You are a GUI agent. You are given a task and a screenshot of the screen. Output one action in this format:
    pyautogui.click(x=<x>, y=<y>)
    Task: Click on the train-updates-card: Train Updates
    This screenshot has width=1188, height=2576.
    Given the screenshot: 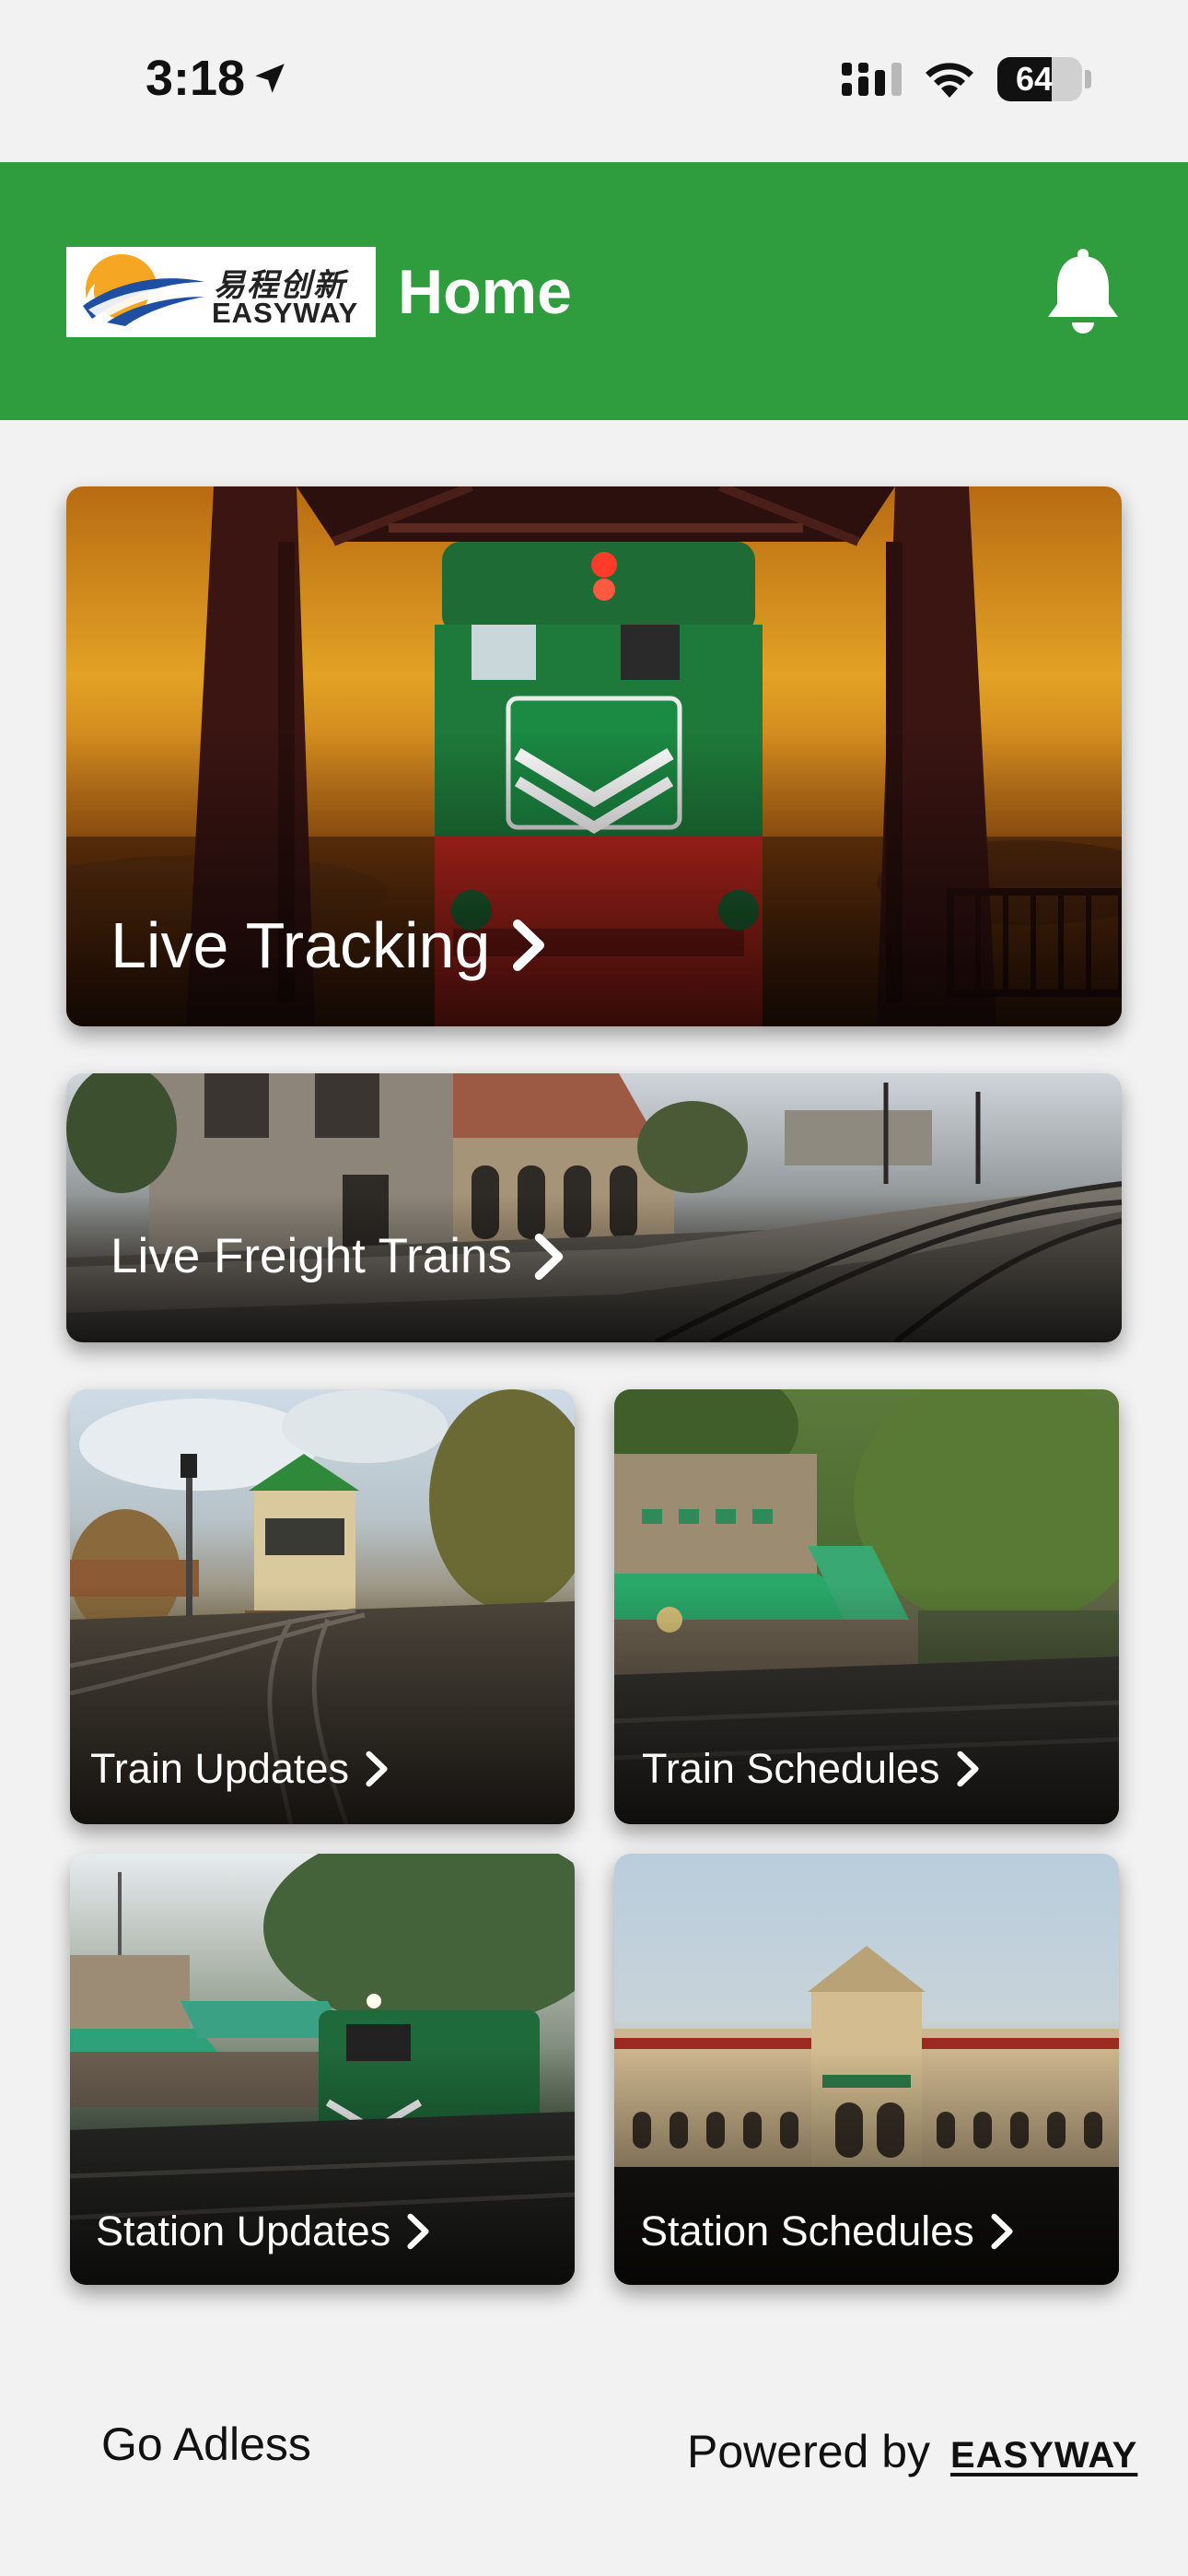 What is the action you would take?
    pyautogui.click(x=322, y=1606)
    